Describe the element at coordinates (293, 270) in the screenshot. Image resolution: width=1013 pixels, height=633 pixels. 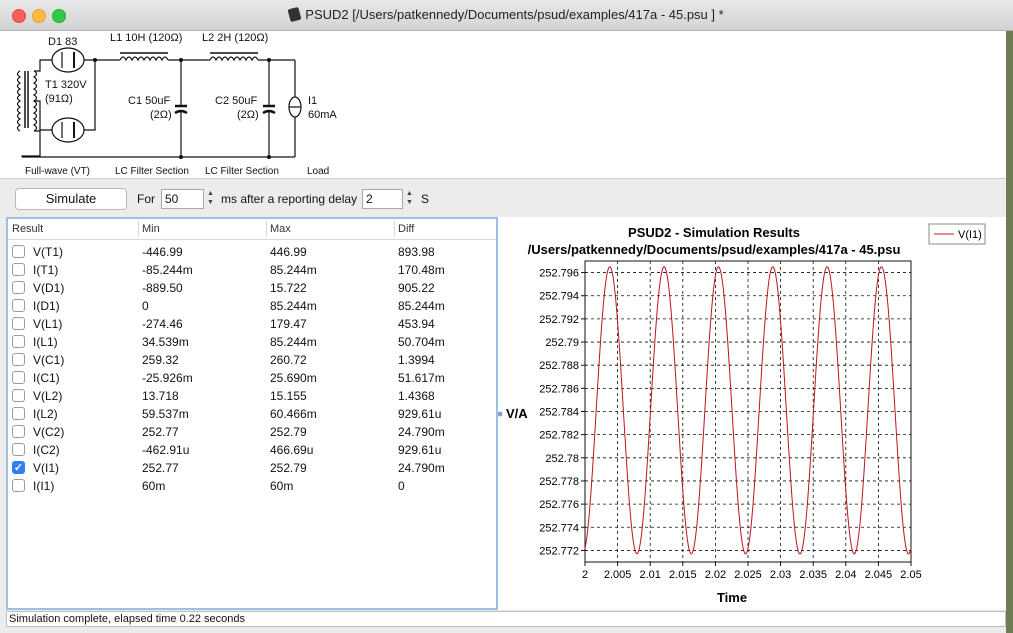
I see `cell-max: 85.244m` at that location.